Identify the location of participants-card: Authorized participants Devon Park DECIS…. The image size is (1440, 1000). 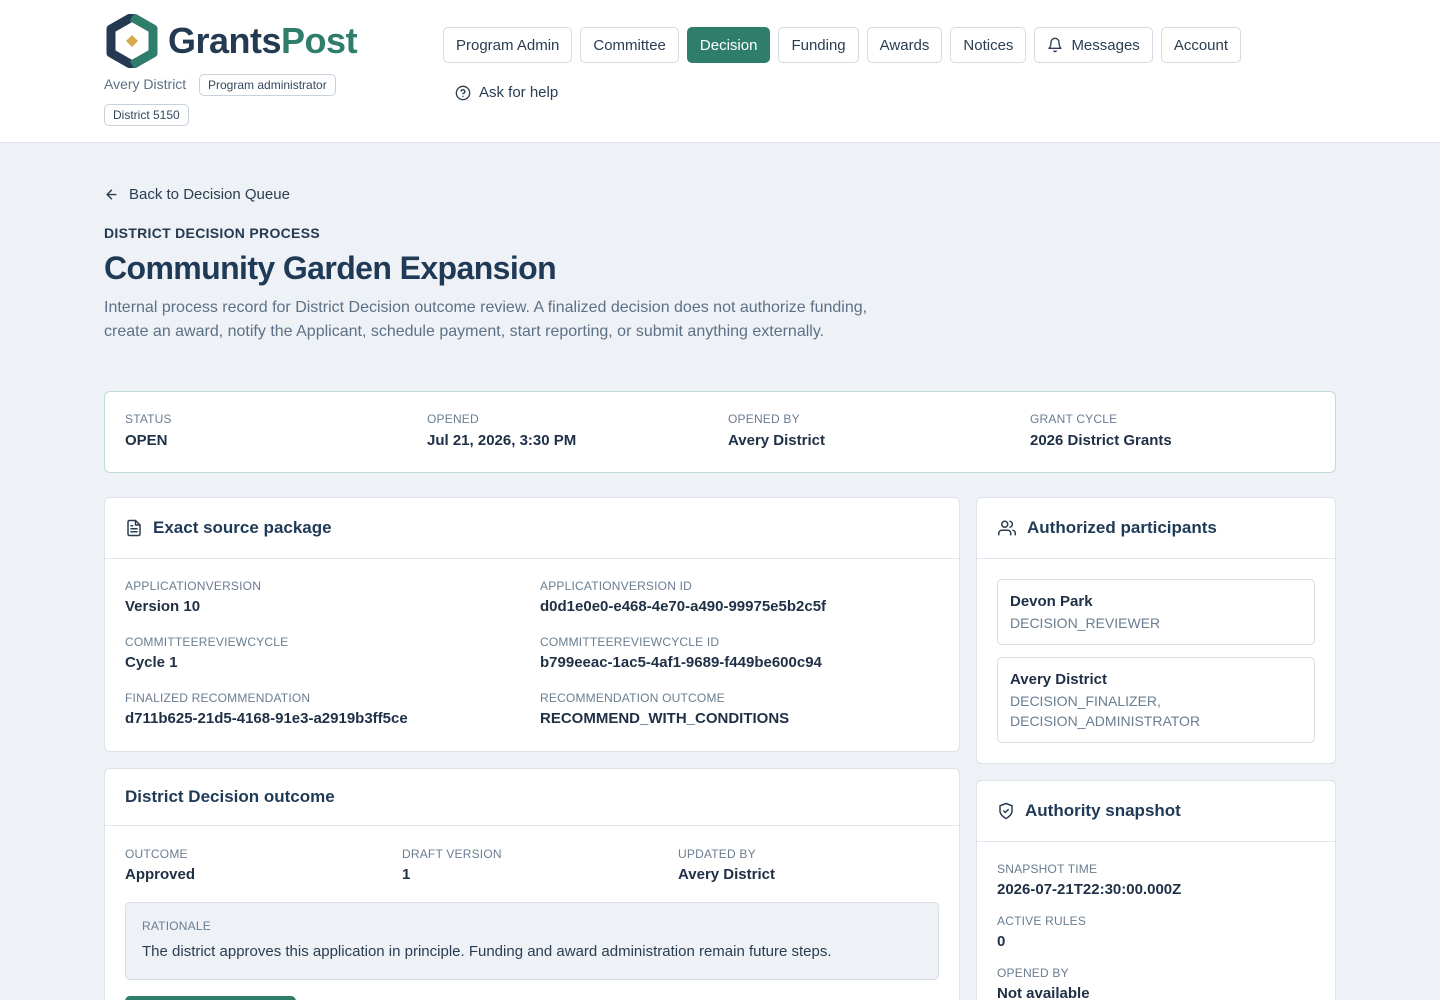
(1156, 630).